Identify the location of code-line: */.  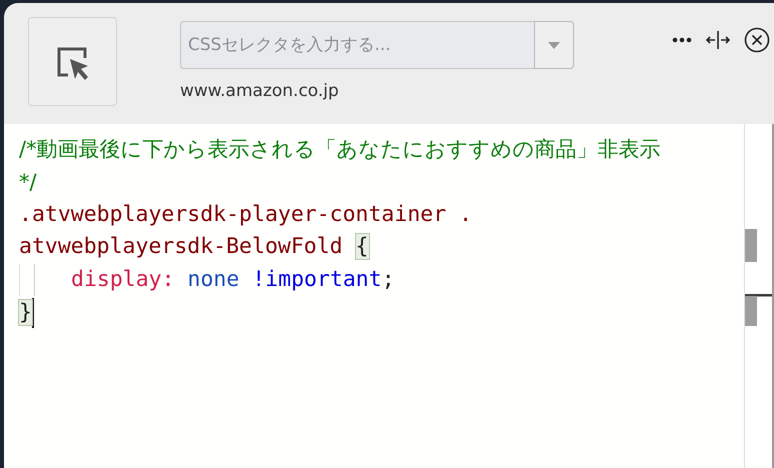
(28, 182).